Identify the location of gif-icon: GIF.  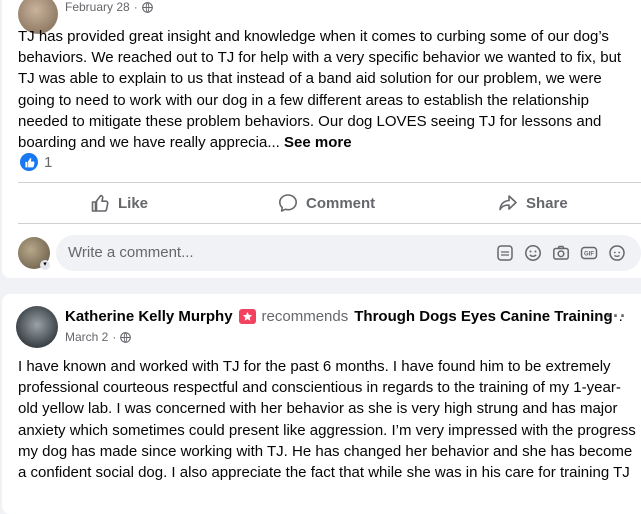
(589, 253).